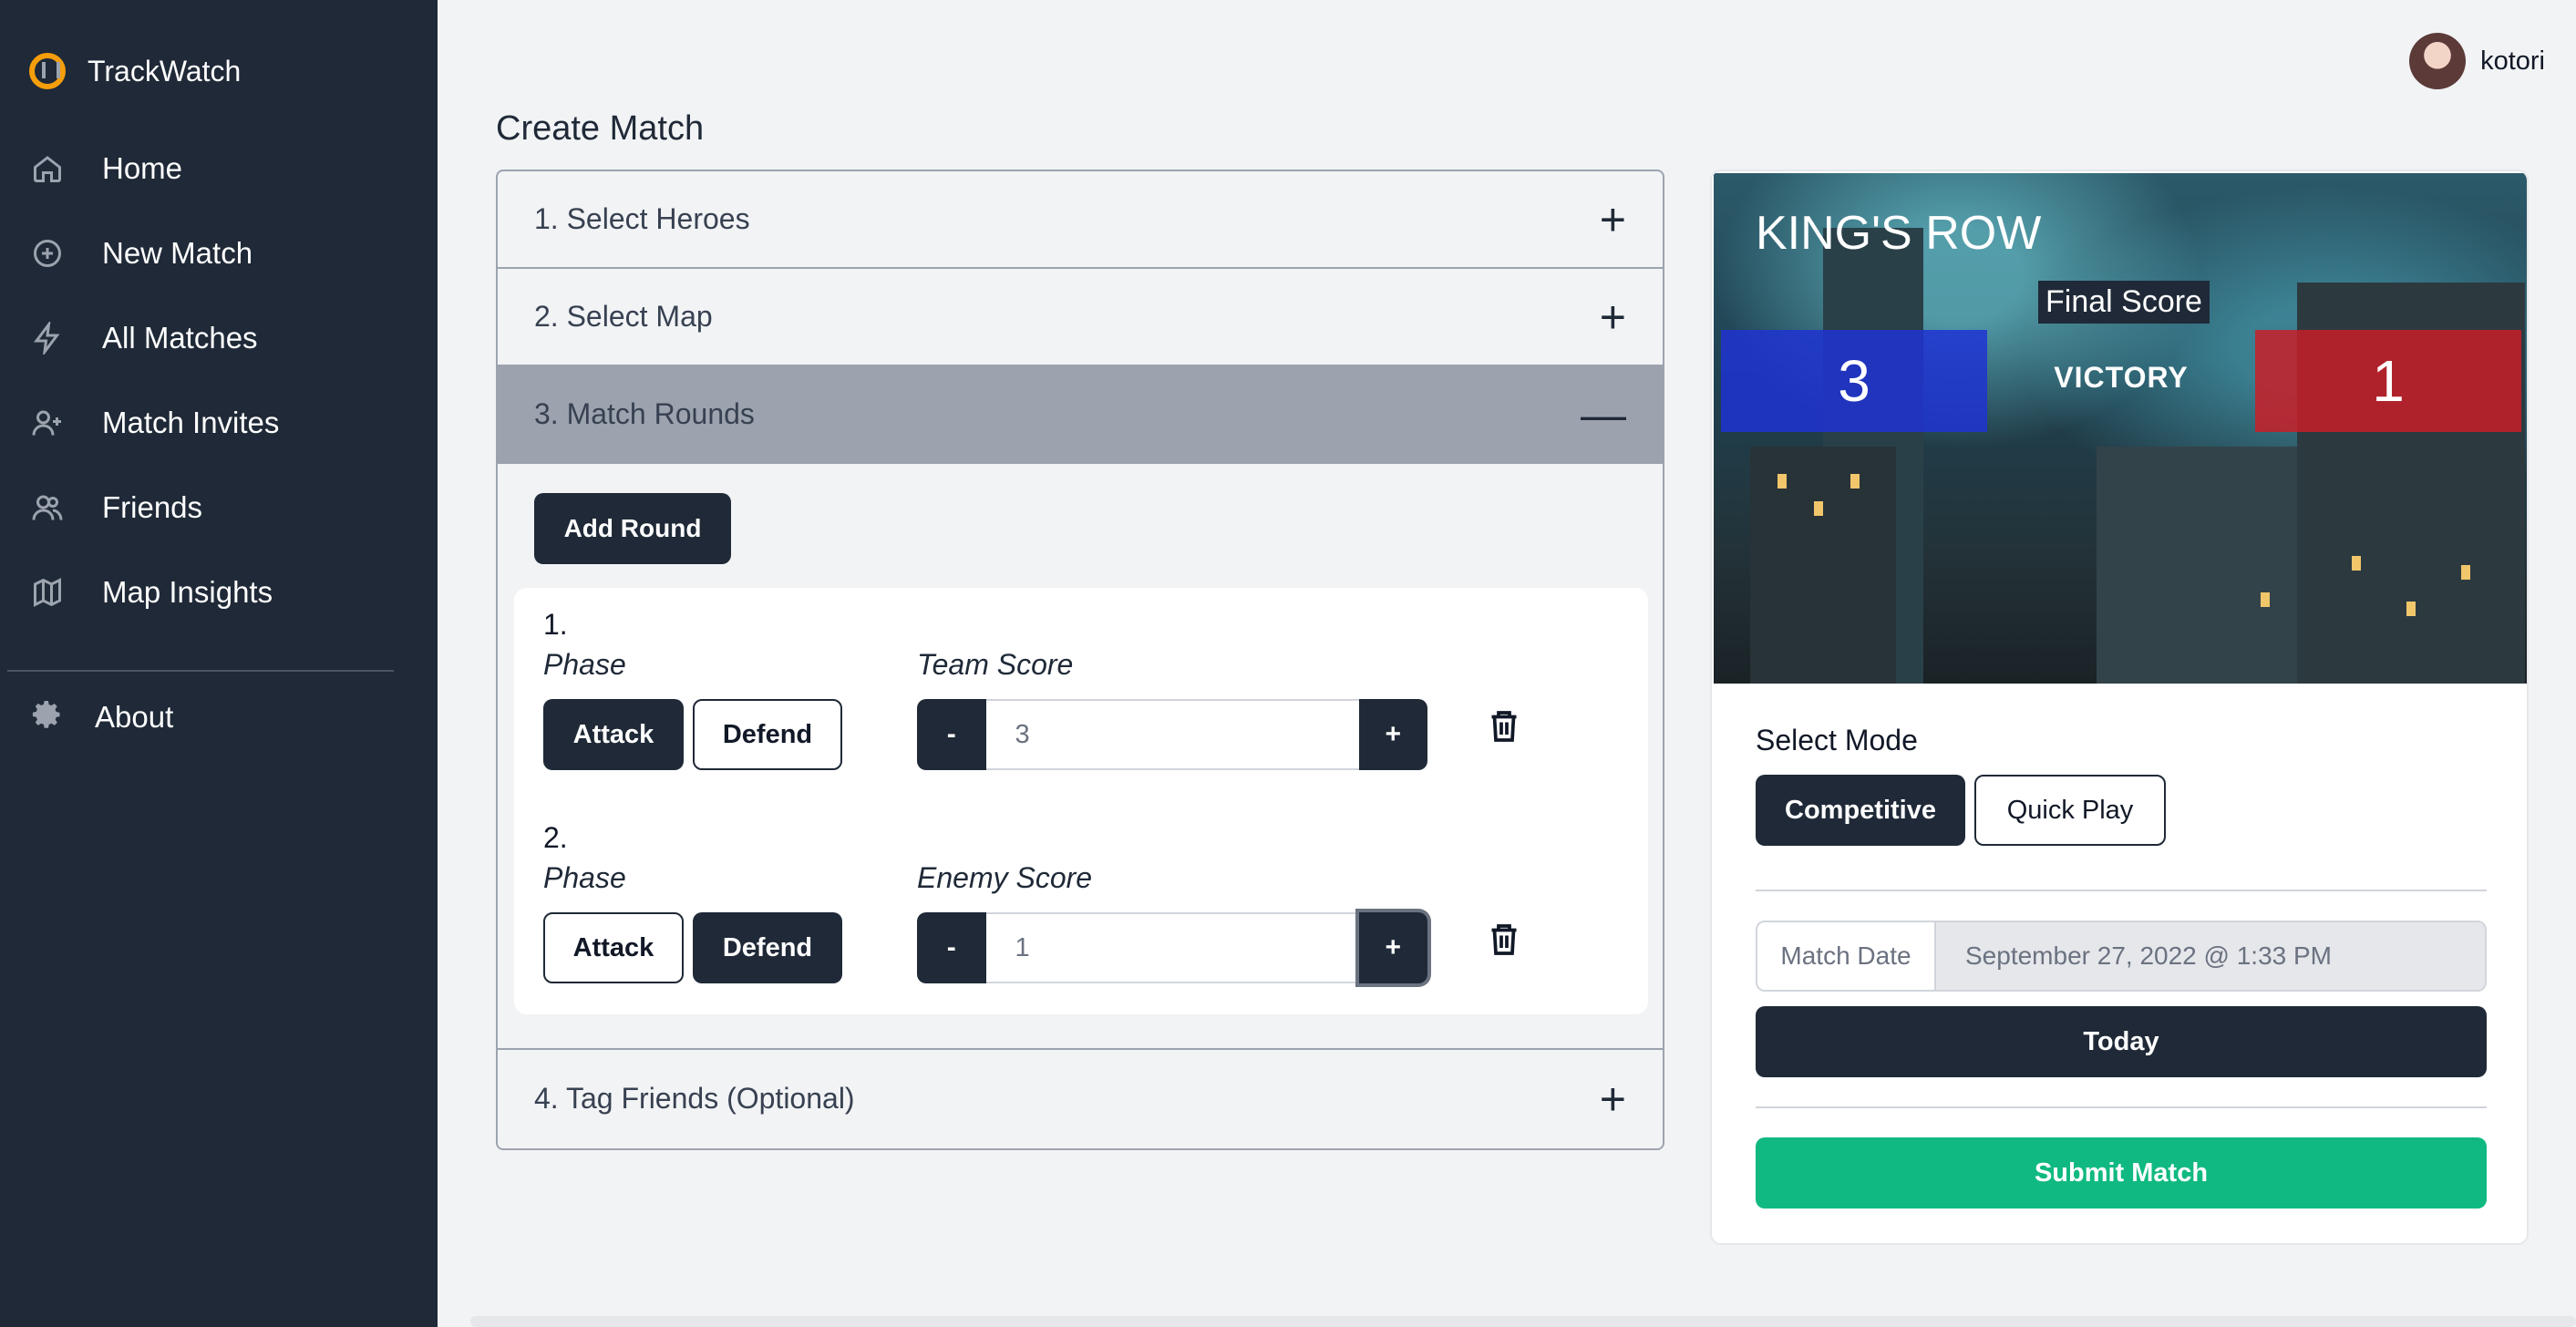 The width and height of the screenshot is (2576, 1327). Describe the element at coordinates (47, 71) in the screenshot. I see `app-logo-icon` at that location.